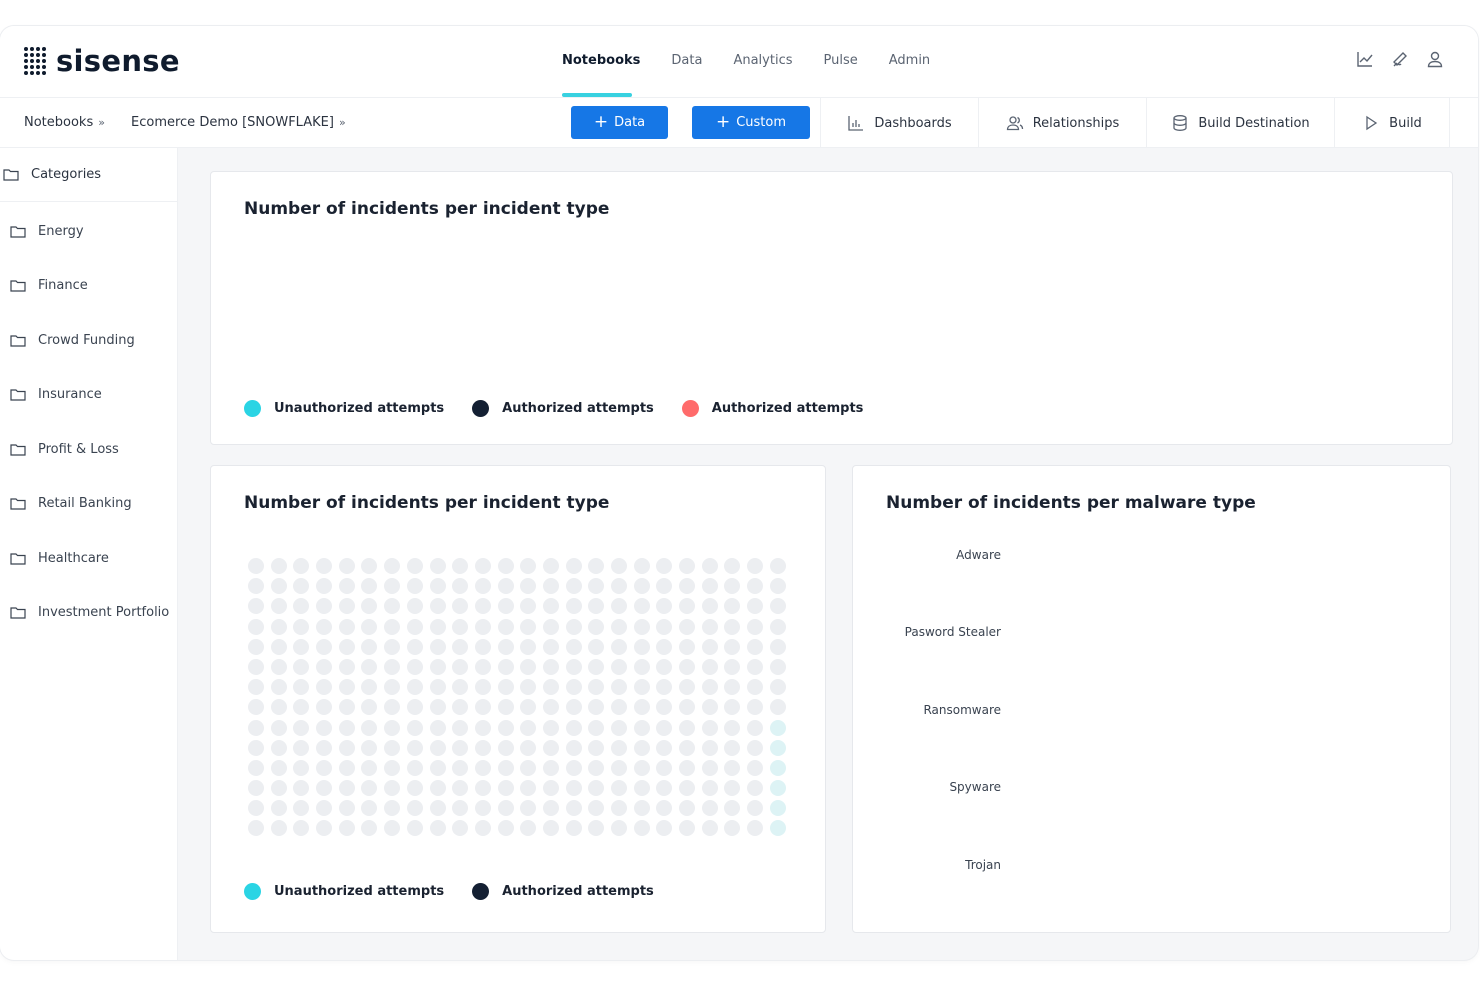  What do you see at coordinates (89, 612) in the screenshot?
I see `sidebar-item-investment-portfolio: Investment Portfolio` at bounding box center [89, 612].